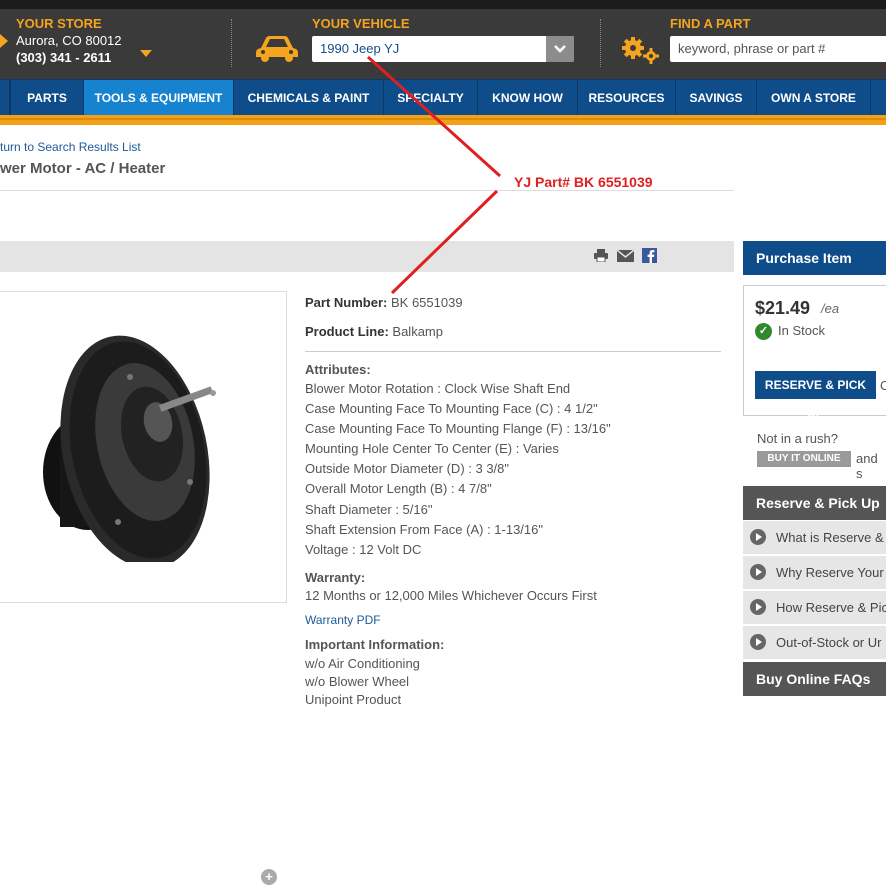  I want to click on car-icon, so click(277, 49).